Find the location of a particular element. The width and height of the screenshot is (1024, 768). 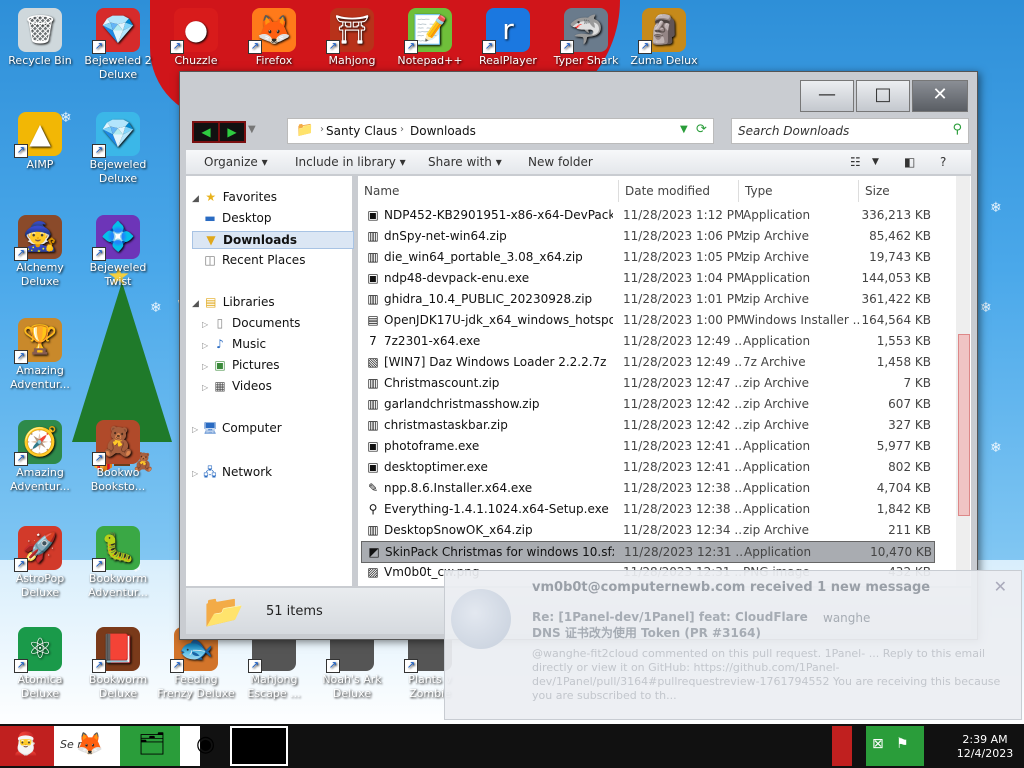

minimize-button: — is located at coordinates (827, 96).